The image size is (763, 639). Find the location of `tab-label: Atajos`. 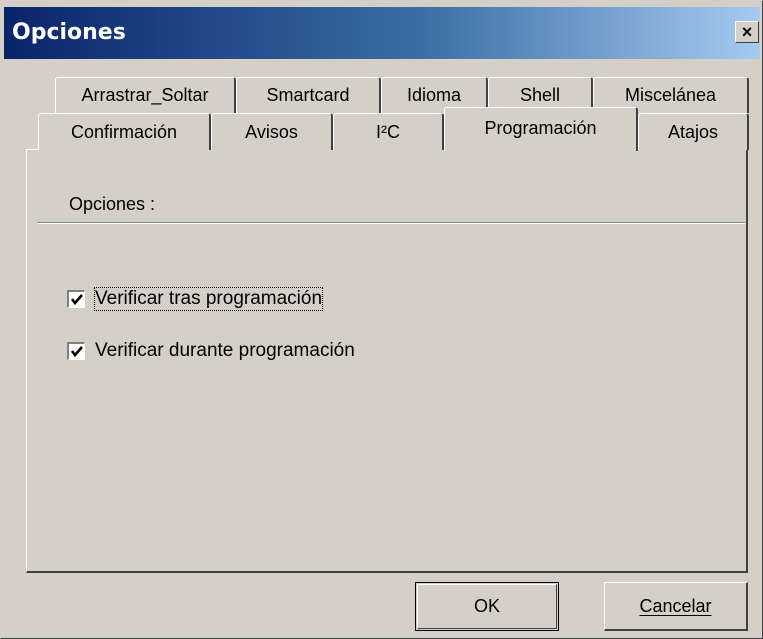

tab-label: Atajos is located at coordinates (693, 132).